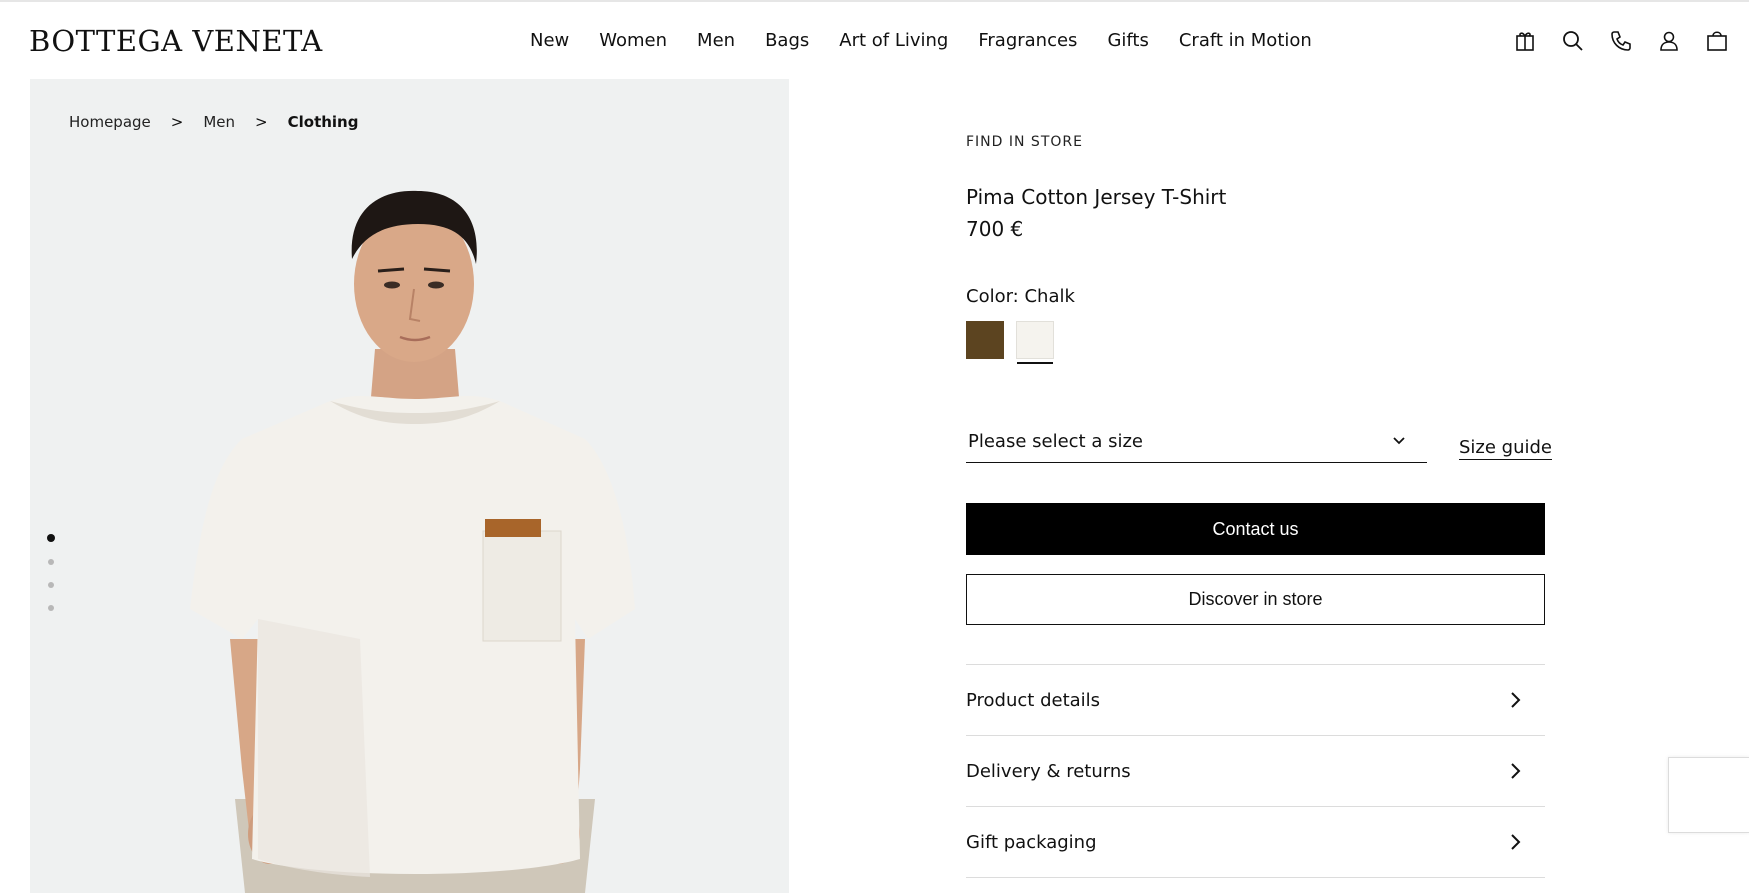 Image resolution: width=1749 pixels, height=893 pixels. Describe the element at coordinates (1127, 40) in the screenshot. I see `nav-item-gifts: Gifts` at that location.